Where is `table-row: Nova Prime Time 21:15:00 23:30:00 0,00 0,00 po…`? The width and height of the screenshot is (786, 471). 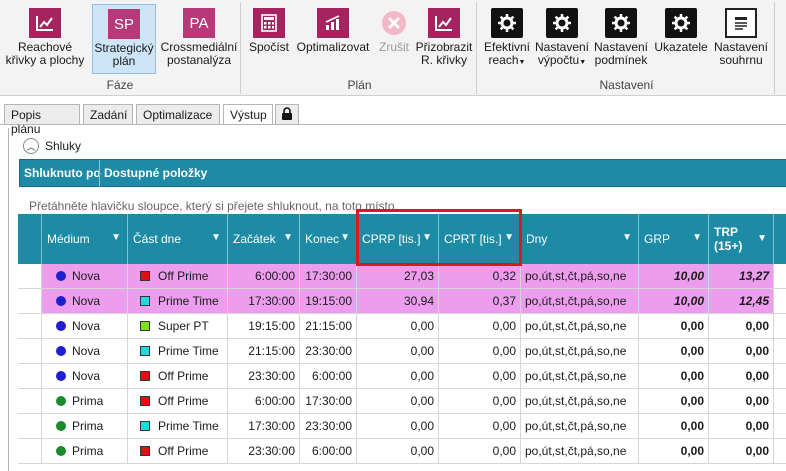 table-row: Nova Prime Time 21:15:00 23:30:00 0,00 0,00 po… is located at coordinates (402, 351).